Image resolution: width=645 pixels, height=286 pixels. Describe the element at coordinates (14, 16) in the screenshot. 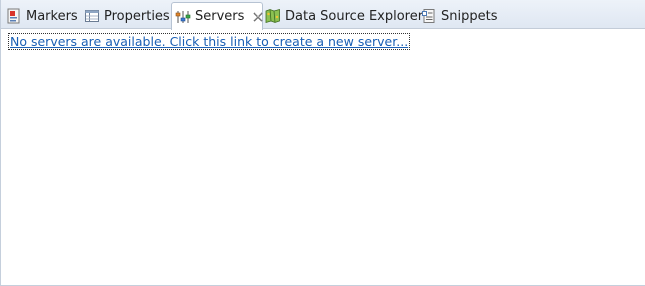

I see `markers-icon` at that location.